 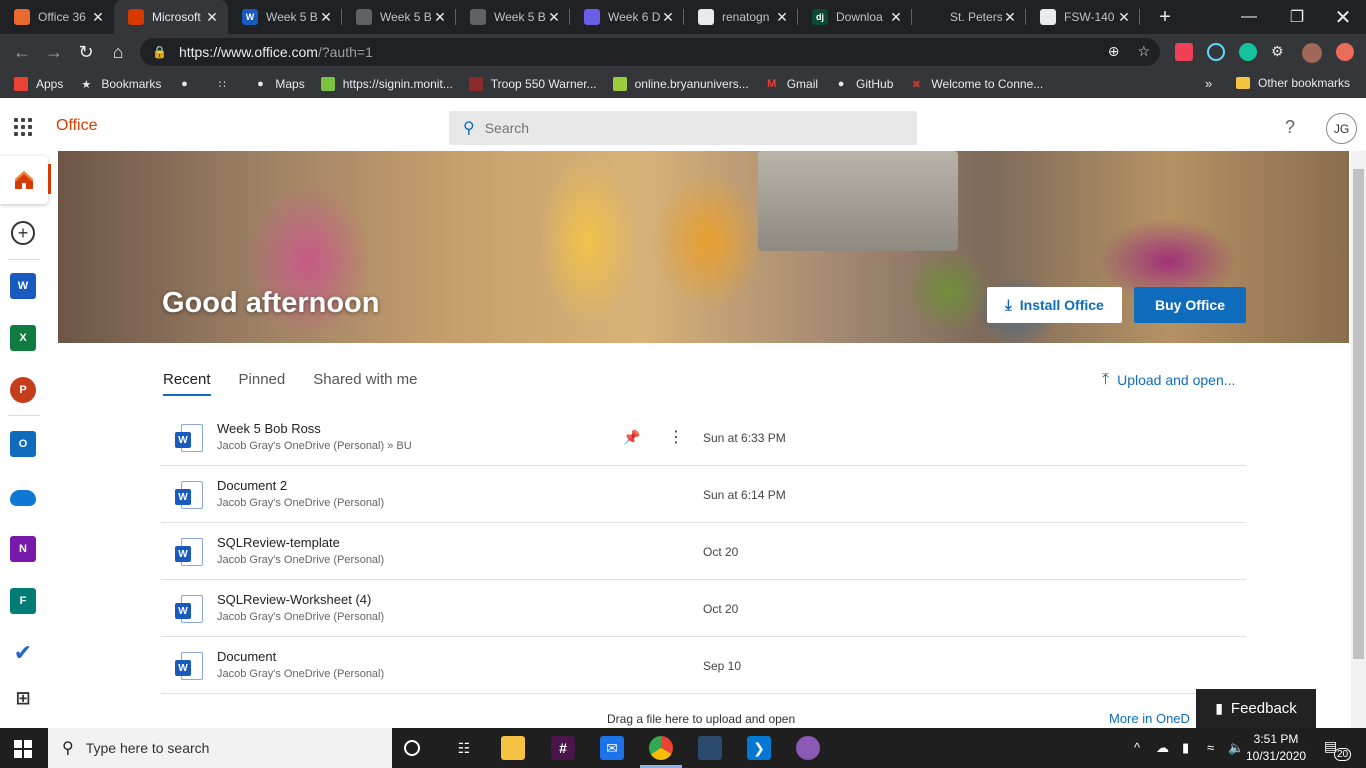 I want to click on chrome-icon, so click(x=661, y=748).